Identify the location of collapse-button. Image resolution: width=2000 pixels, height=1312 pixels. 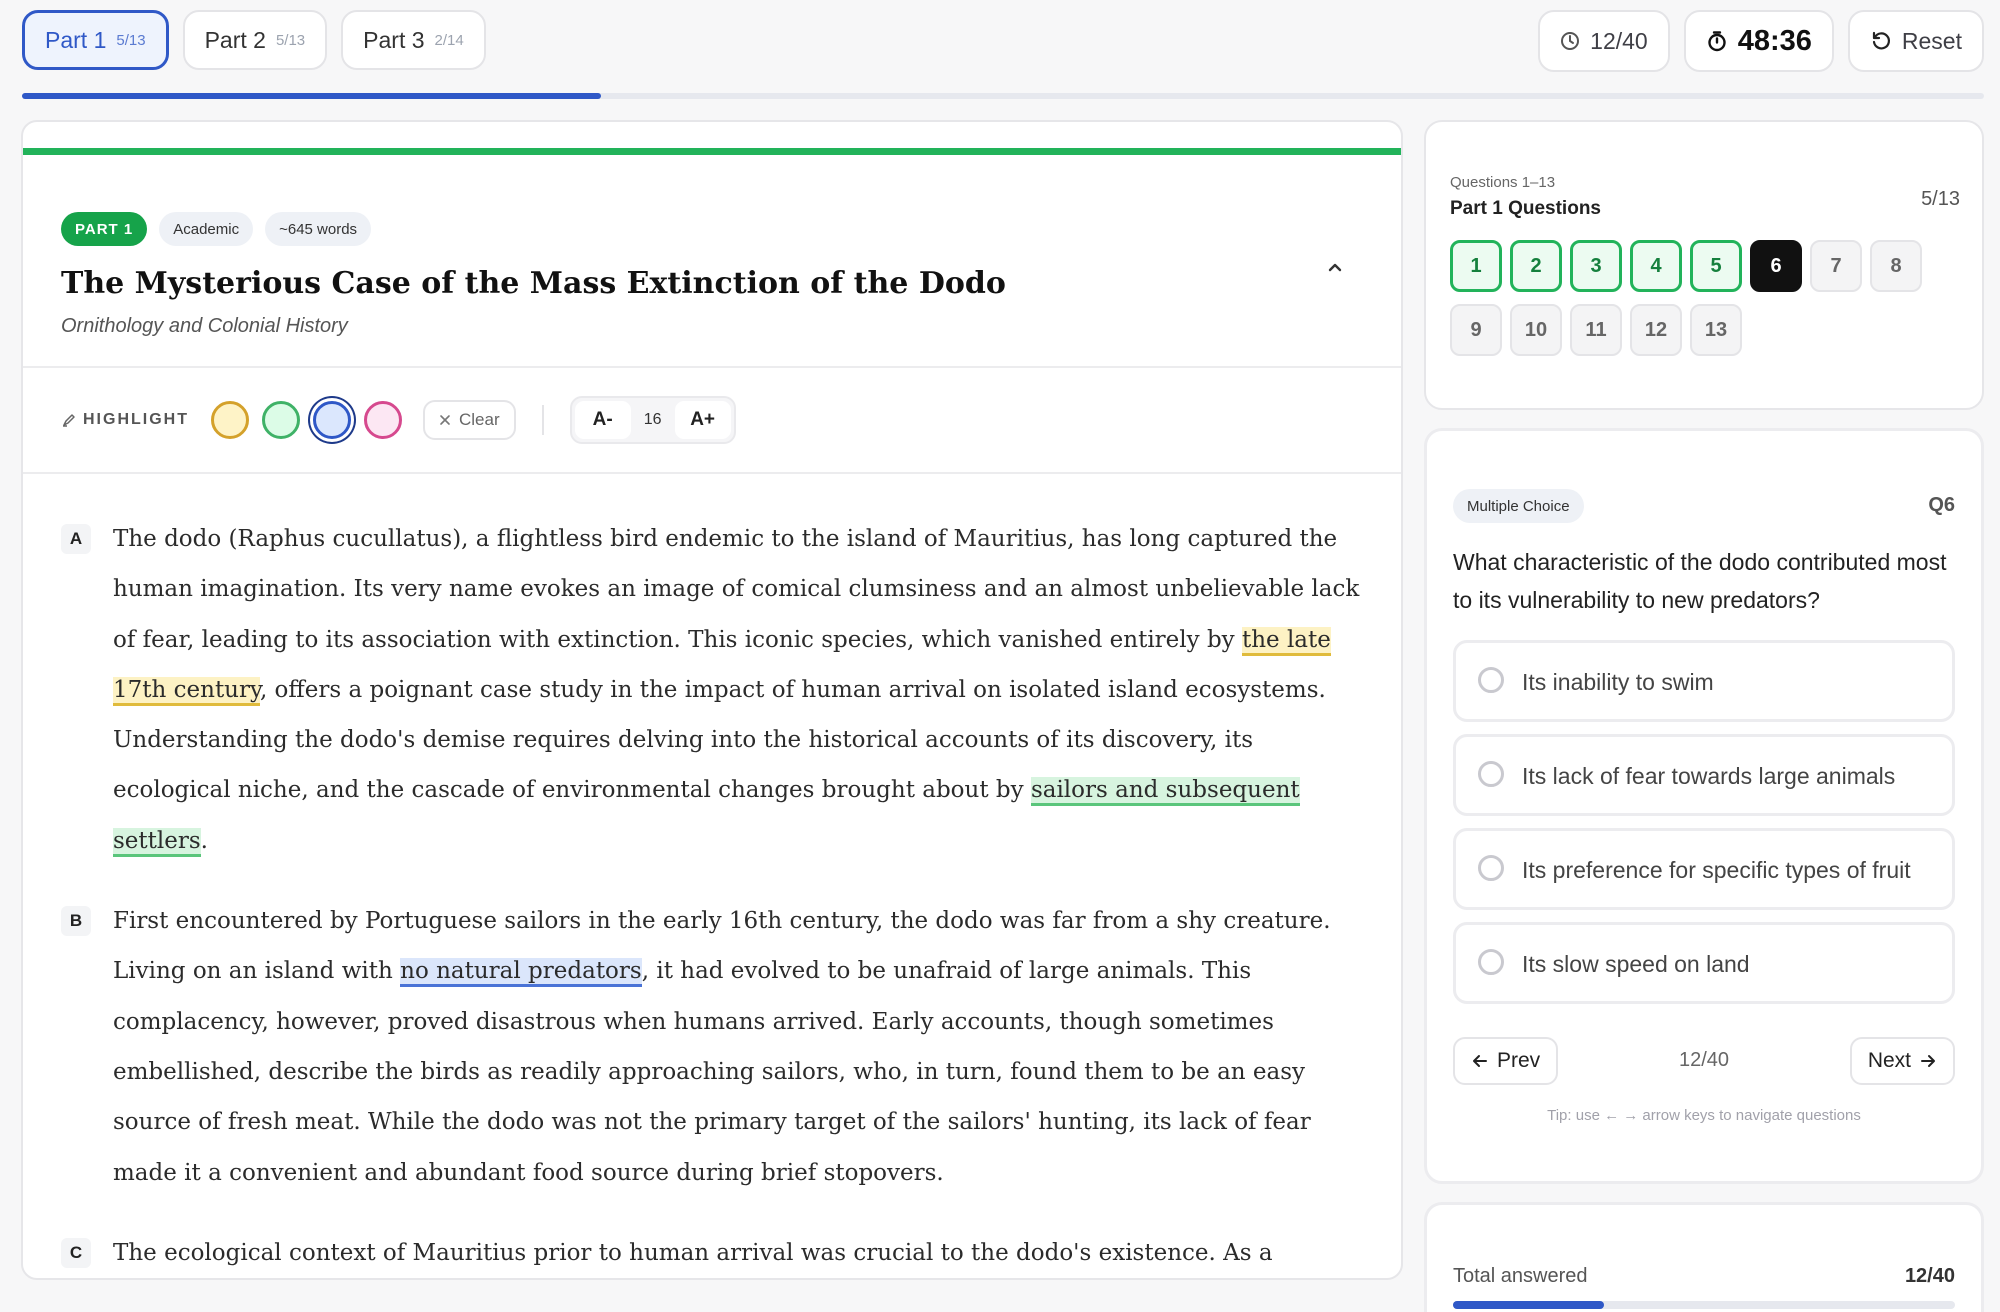
(1335, 267).